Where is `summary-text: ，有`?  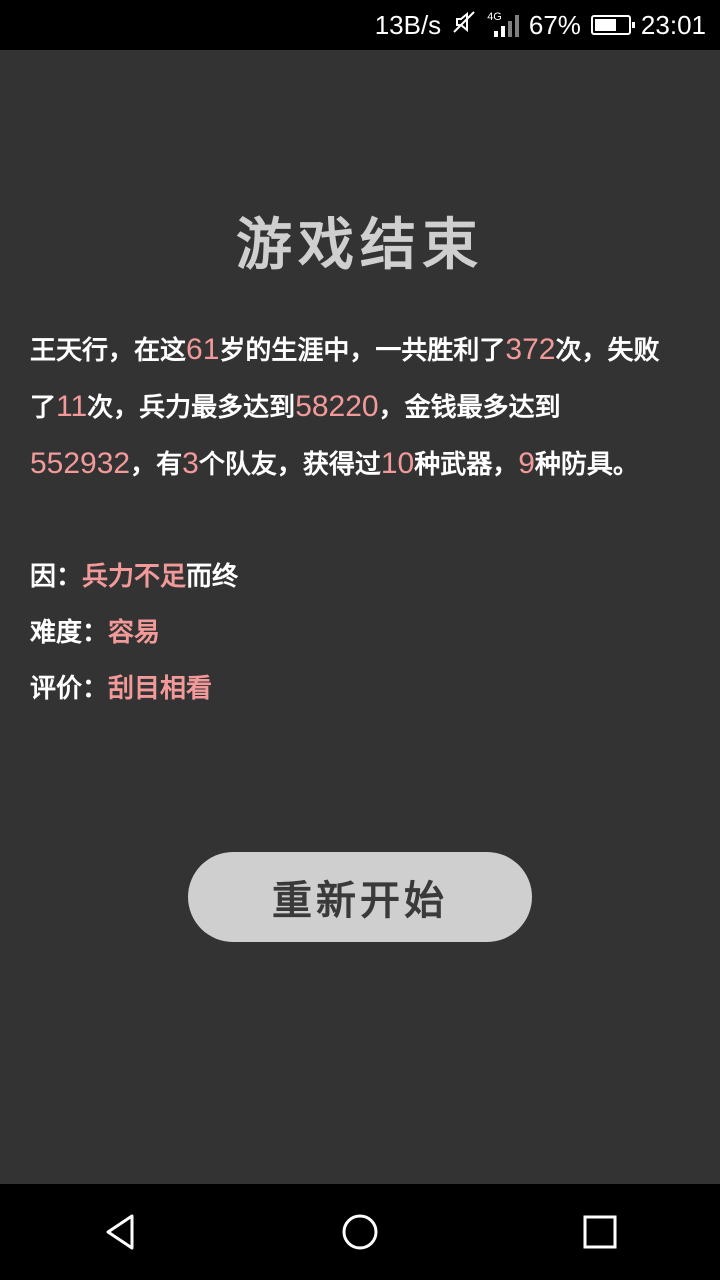 summary-text: ，有 is located at coordinates (156, 465).